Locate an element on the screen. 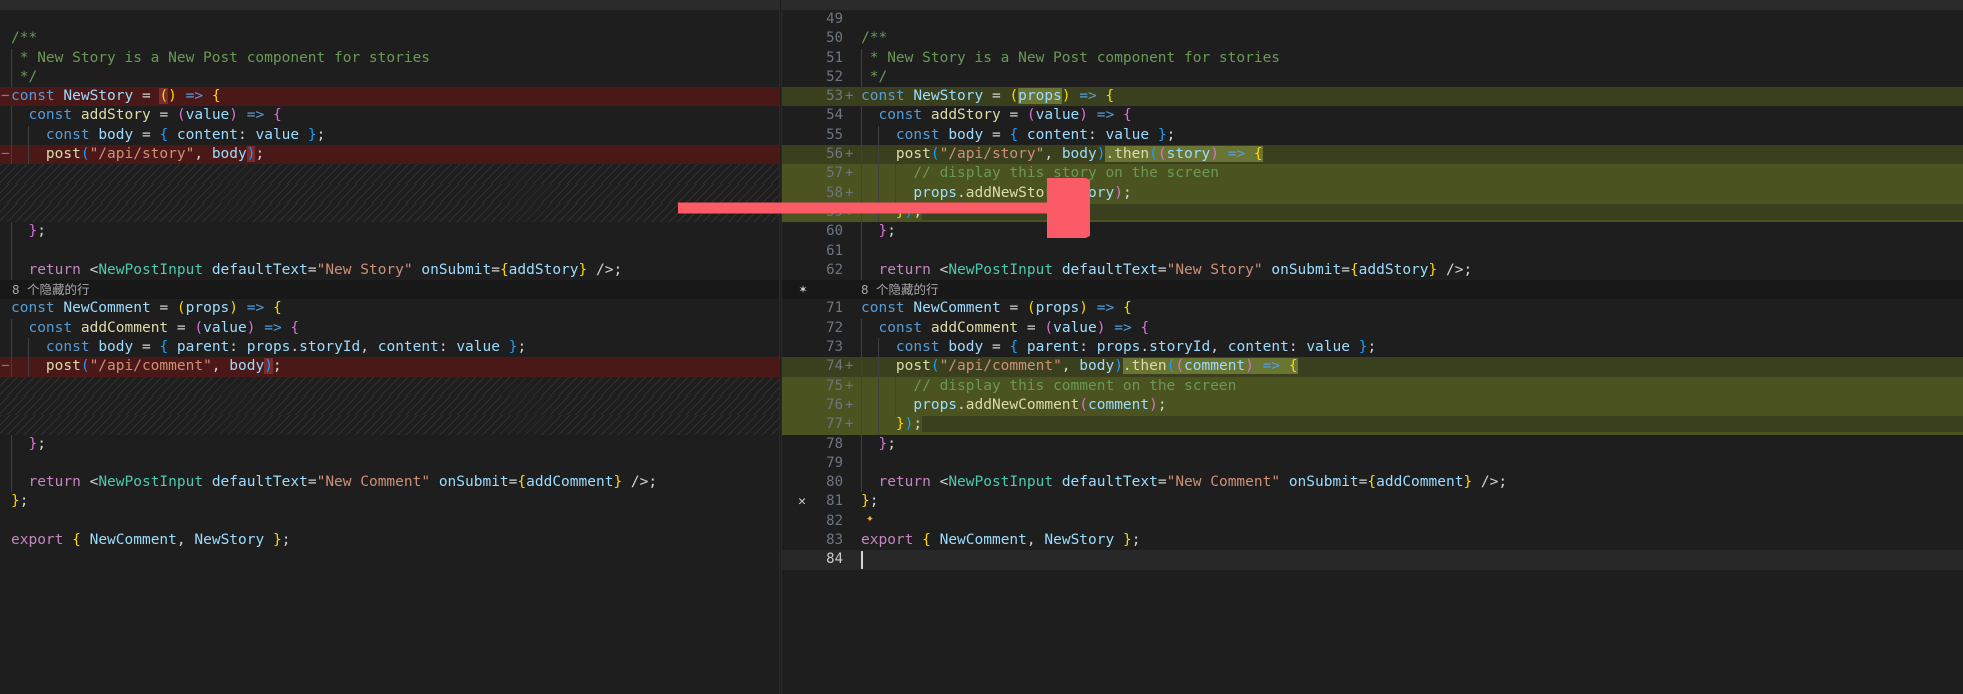 This screenshot has height=694, width=1963. line-number: 74 is located at coordinates (834, 366).